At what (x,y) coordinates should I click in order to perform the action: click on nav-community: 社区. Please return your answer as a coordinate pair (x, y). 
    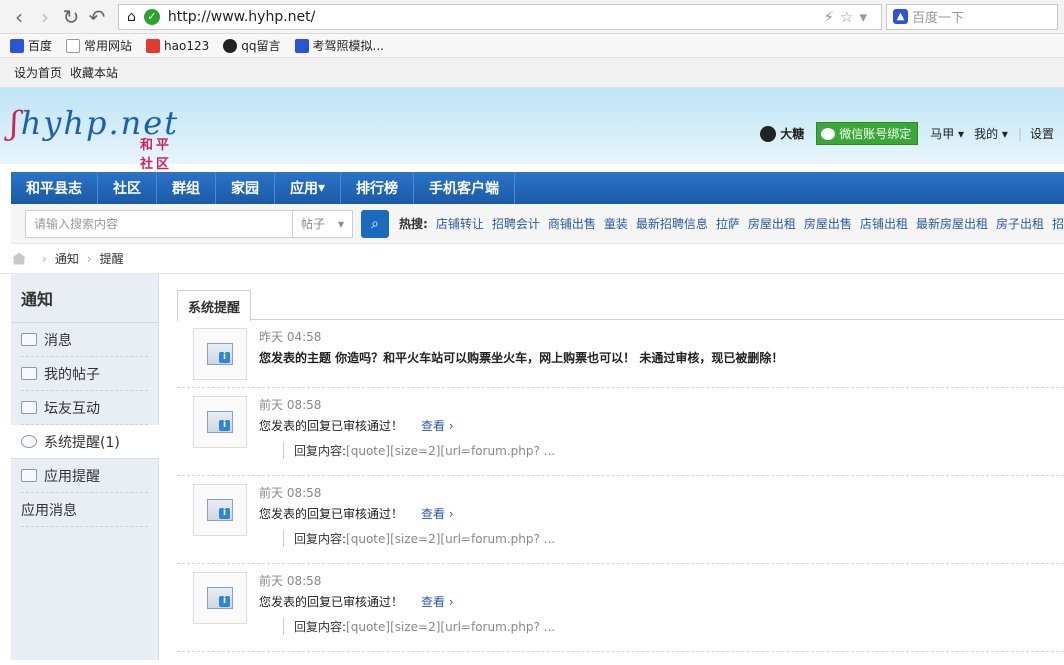
    Looking at the image, I should click on (127, 188).